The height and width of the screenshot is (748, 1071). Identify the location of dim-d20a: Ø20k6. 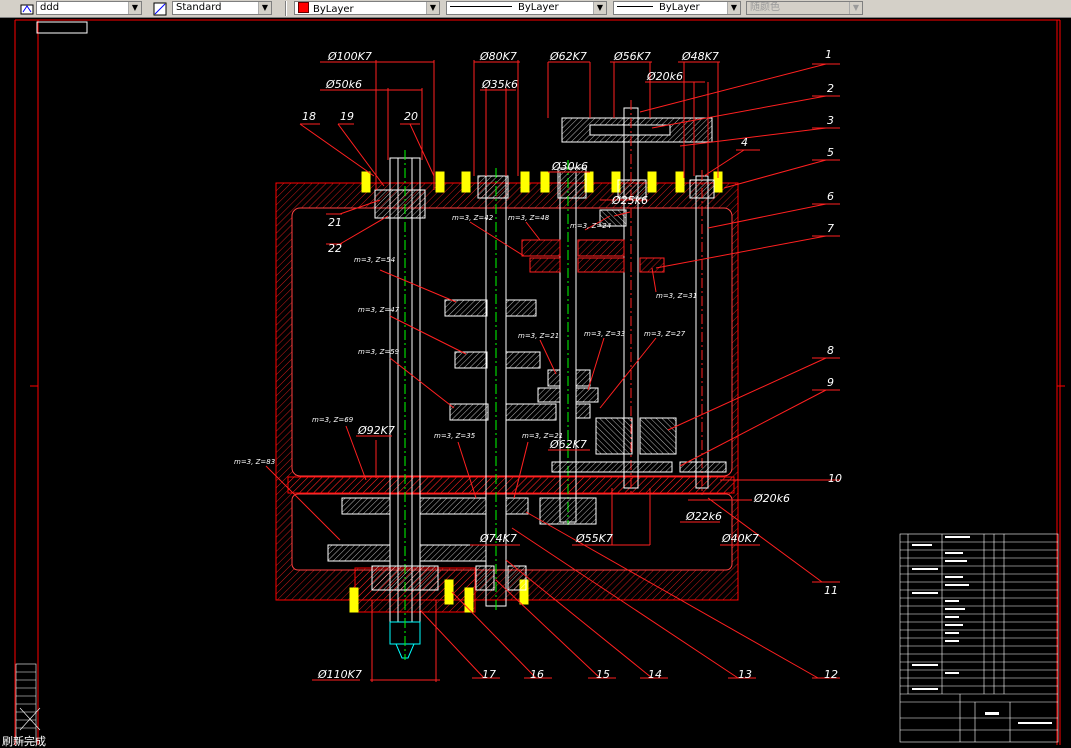
(664, 76).